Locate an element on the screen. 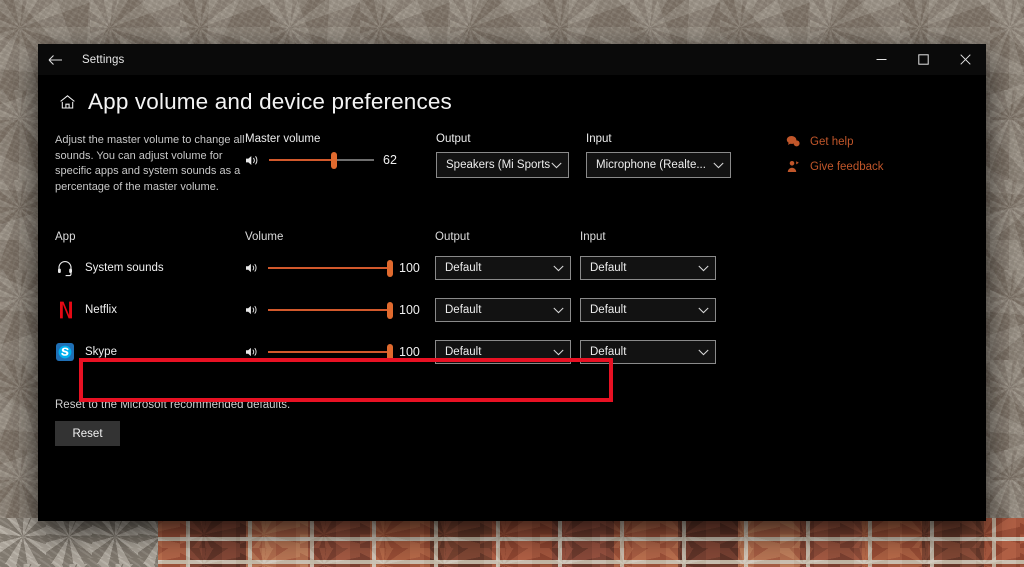 This screenshot has height=567, width=1024. master-volume-slider is located at coordinates (321, 160).